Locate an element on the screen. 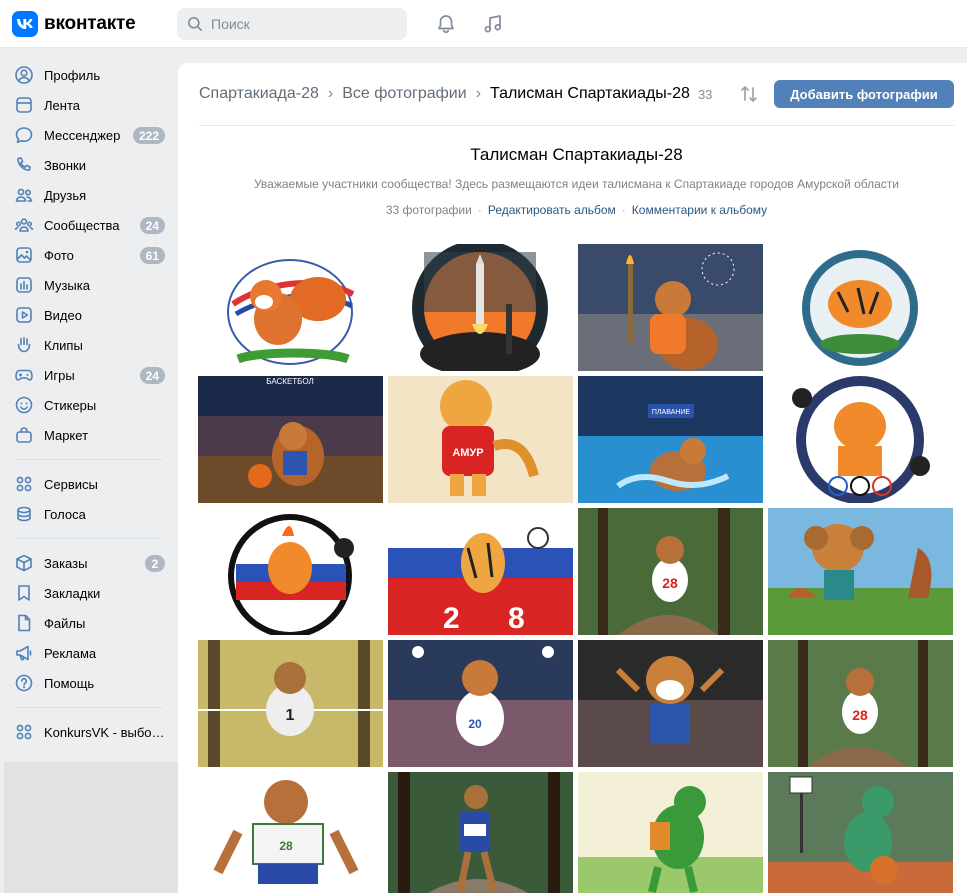  blurred-area is located at coordinates (95, 827).